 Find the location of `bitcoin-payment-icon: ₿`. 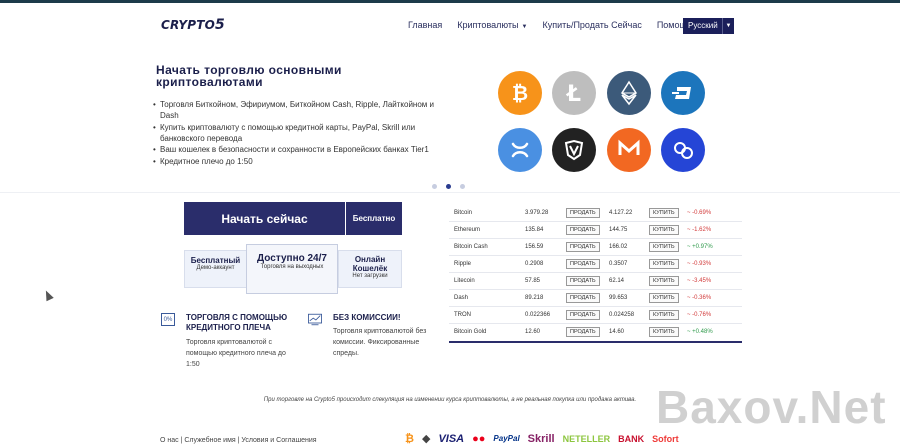

bitcoin-payment-icon: ₿ is located at coordinates (409, 438).